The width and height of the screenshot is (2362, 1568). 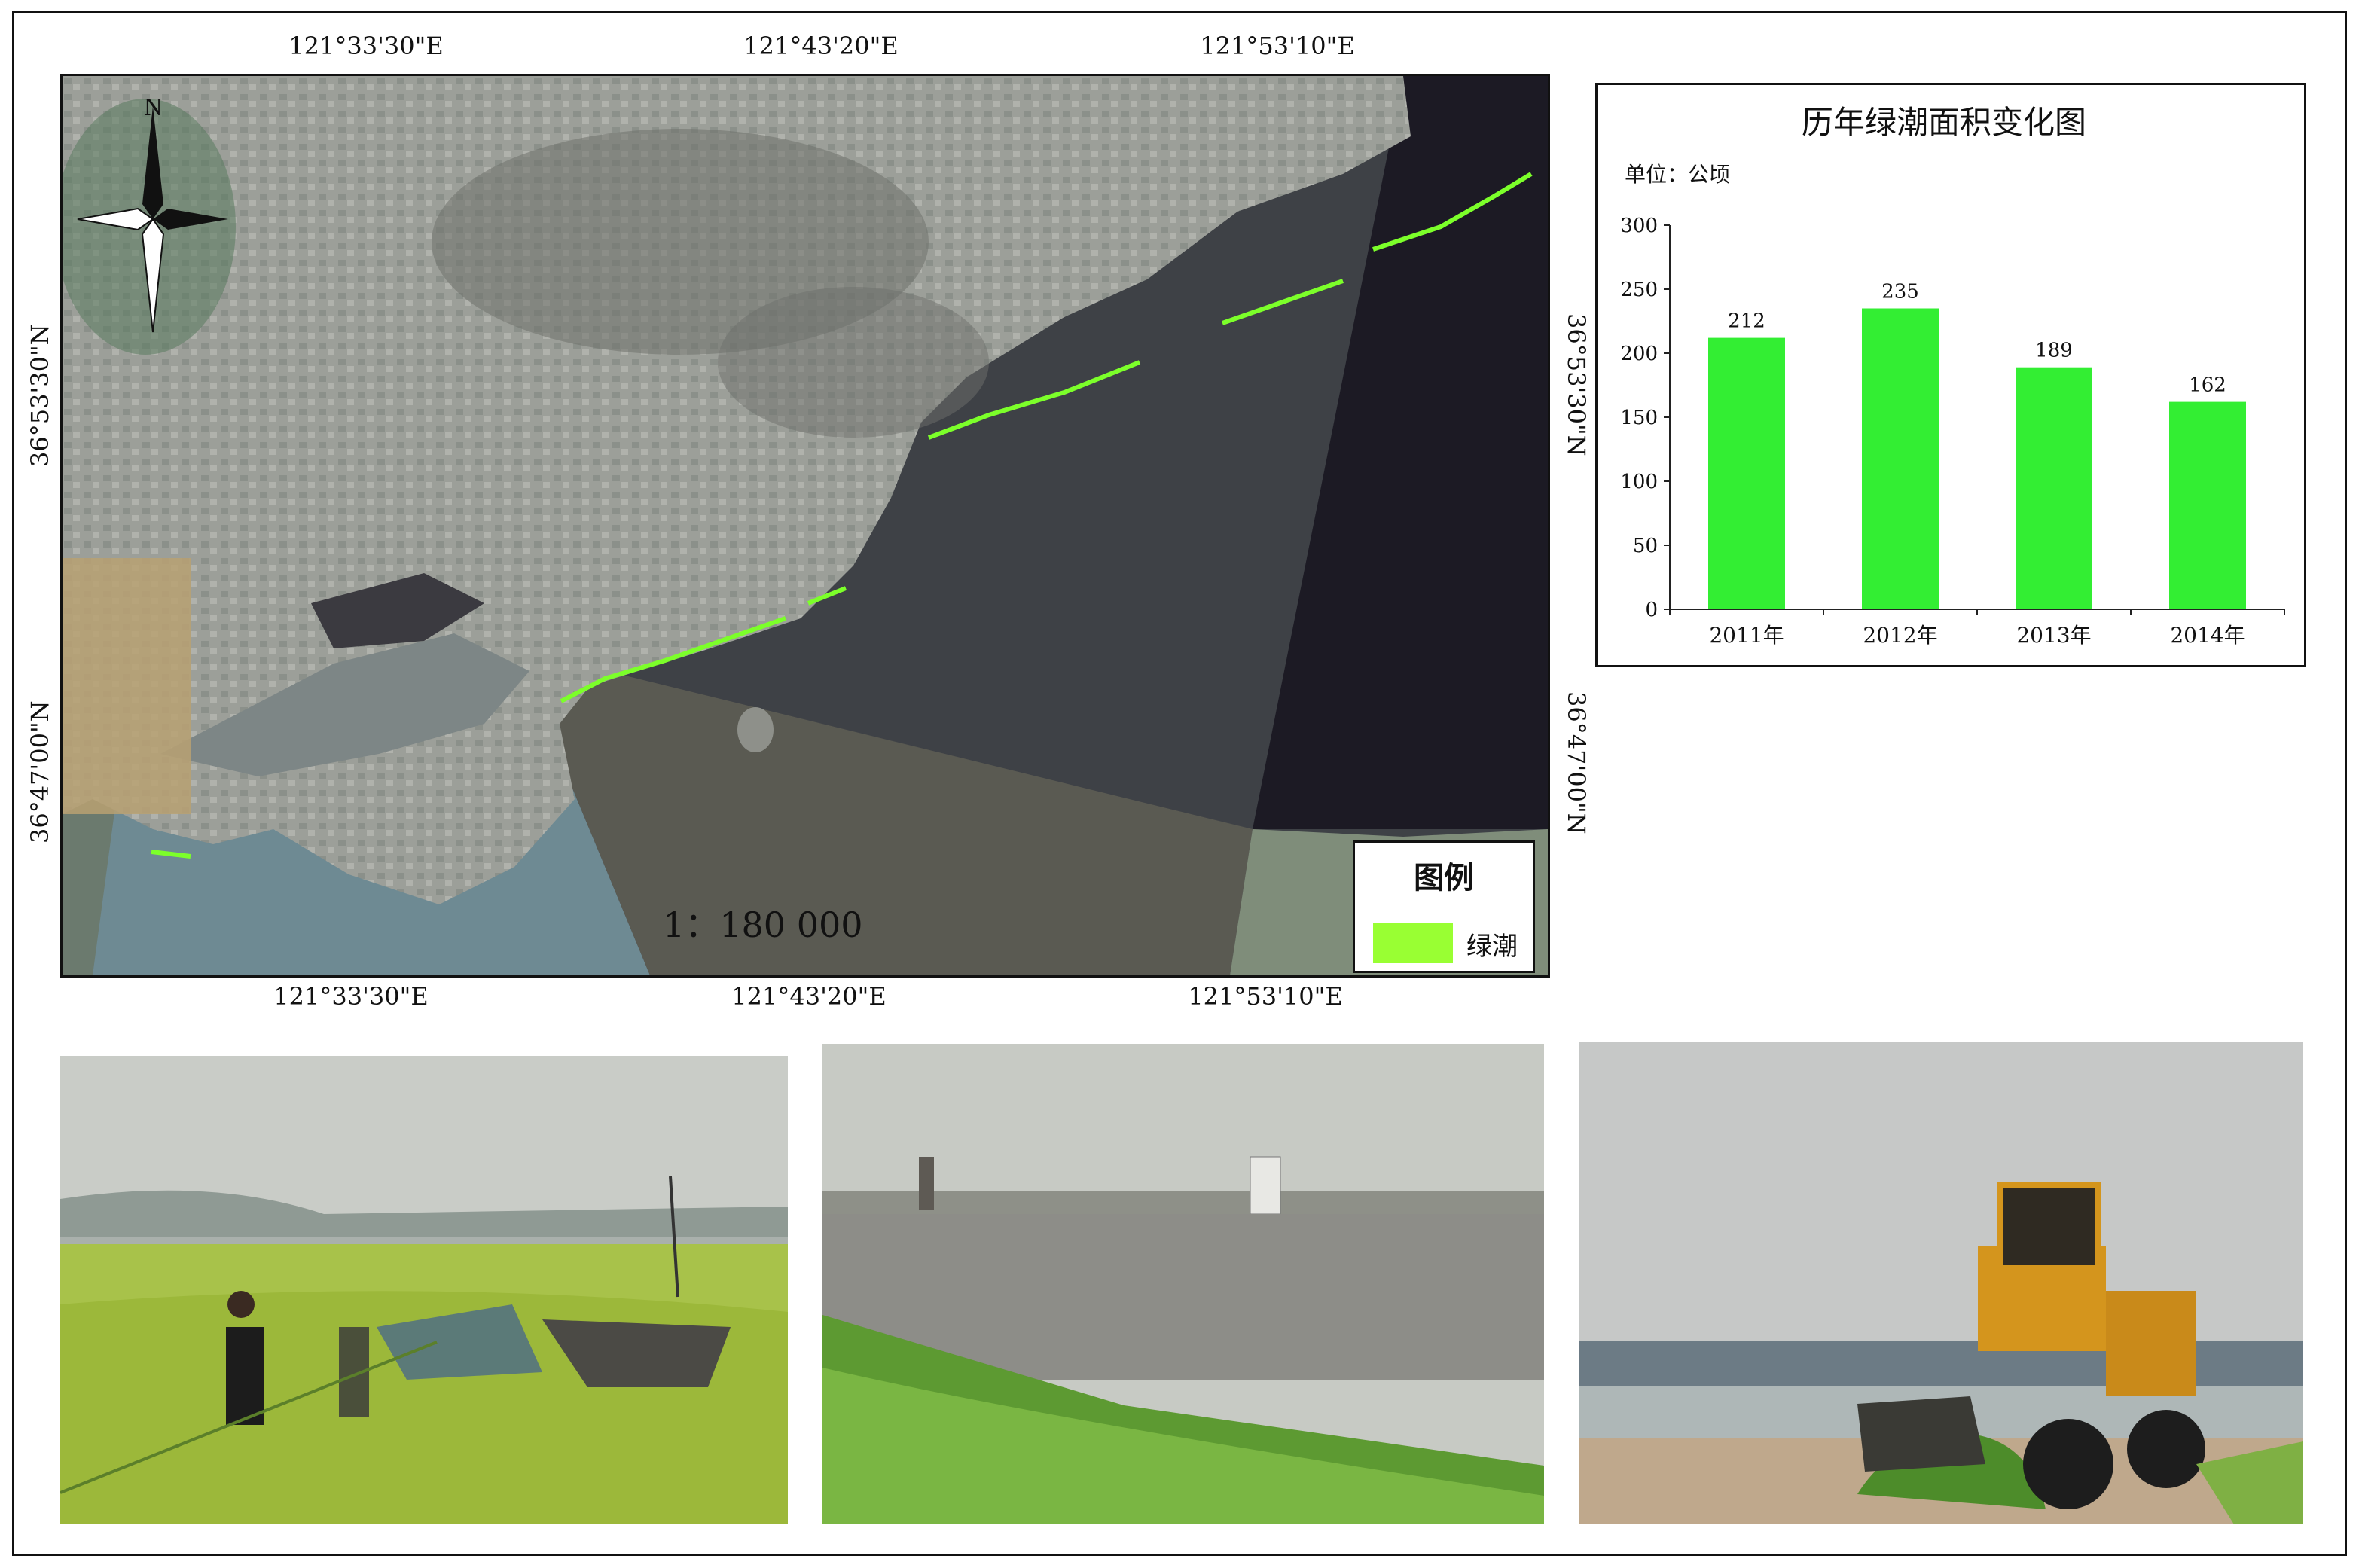 What do you see at coordinates (809, 997) in the screenshot?
I see `bottom-lon-label-2: 121°43'20"E` at bounding box center [809, 997].